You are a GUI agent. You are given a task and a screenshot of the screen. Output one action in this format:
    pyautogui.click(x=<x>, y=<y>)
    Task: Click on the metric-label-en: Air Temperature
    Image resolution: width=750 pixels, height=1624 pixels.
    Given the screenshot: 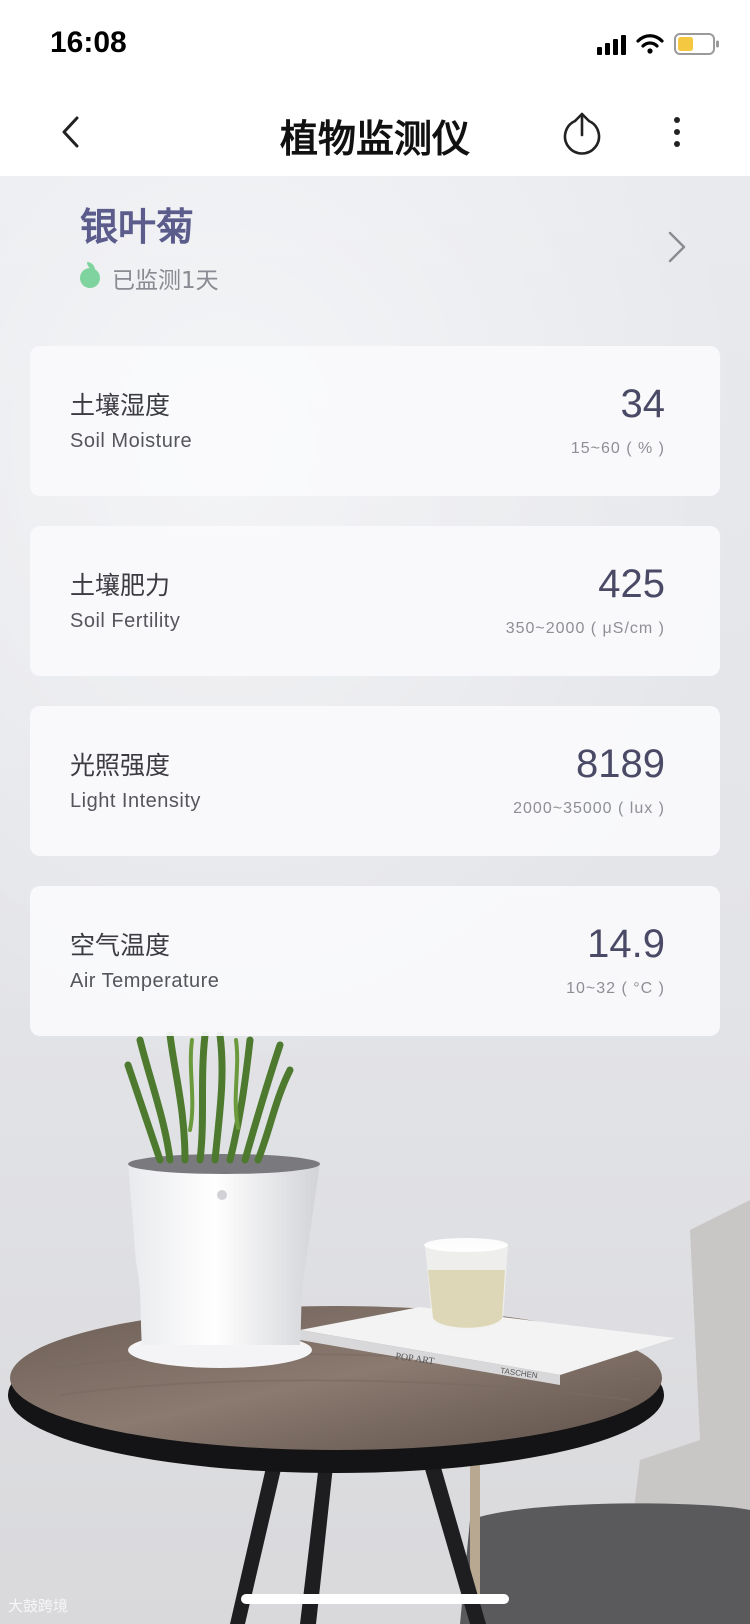 What is the action you would take?
    pyautogui.click(x=145, y=981)
    